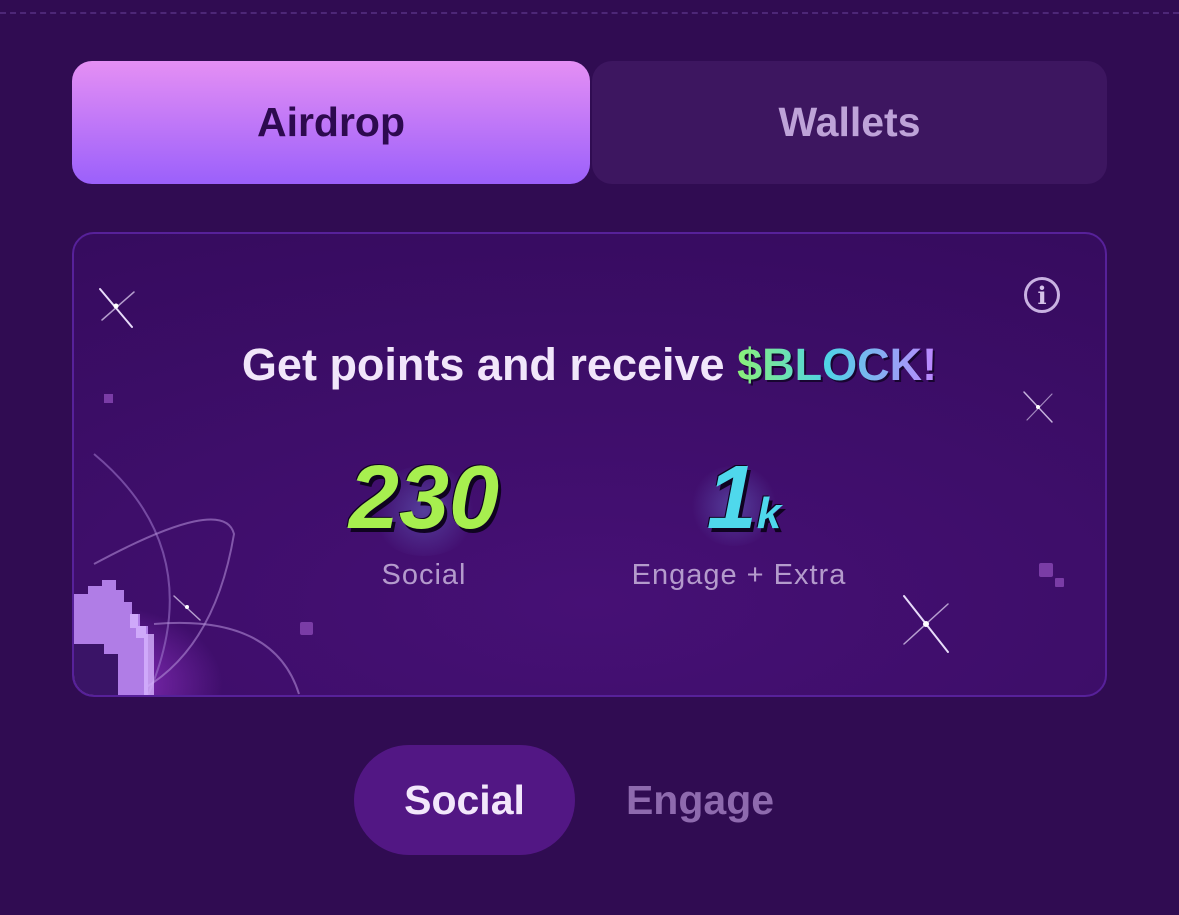 This screenshot has width=1179, height=915. What do you see at coordinates (424, 498) in the screenshot?
I see `social-points-value: 230` at bounding box center [424, 498].